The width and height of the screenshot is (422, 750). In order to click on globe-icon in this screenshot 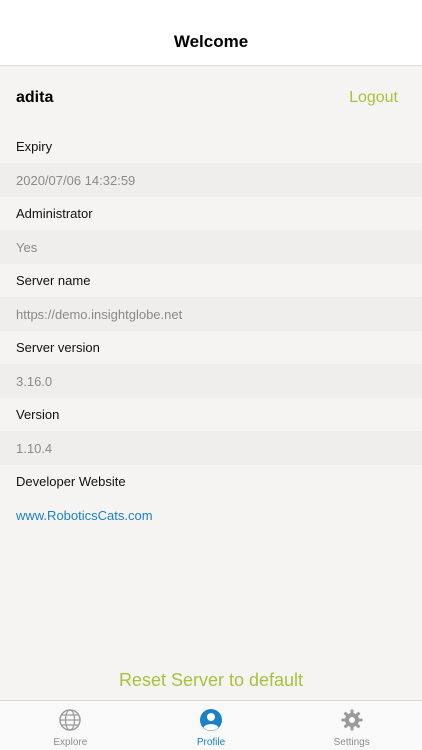, I will do `click(70, 720)`.